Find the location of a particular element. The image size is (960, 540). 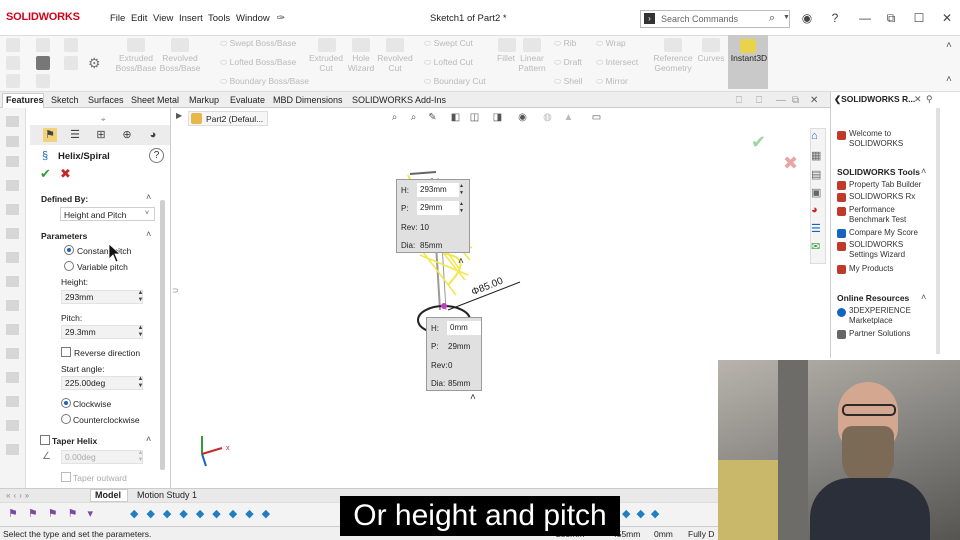

clockwise-radio is located at coordinates (66, 403).